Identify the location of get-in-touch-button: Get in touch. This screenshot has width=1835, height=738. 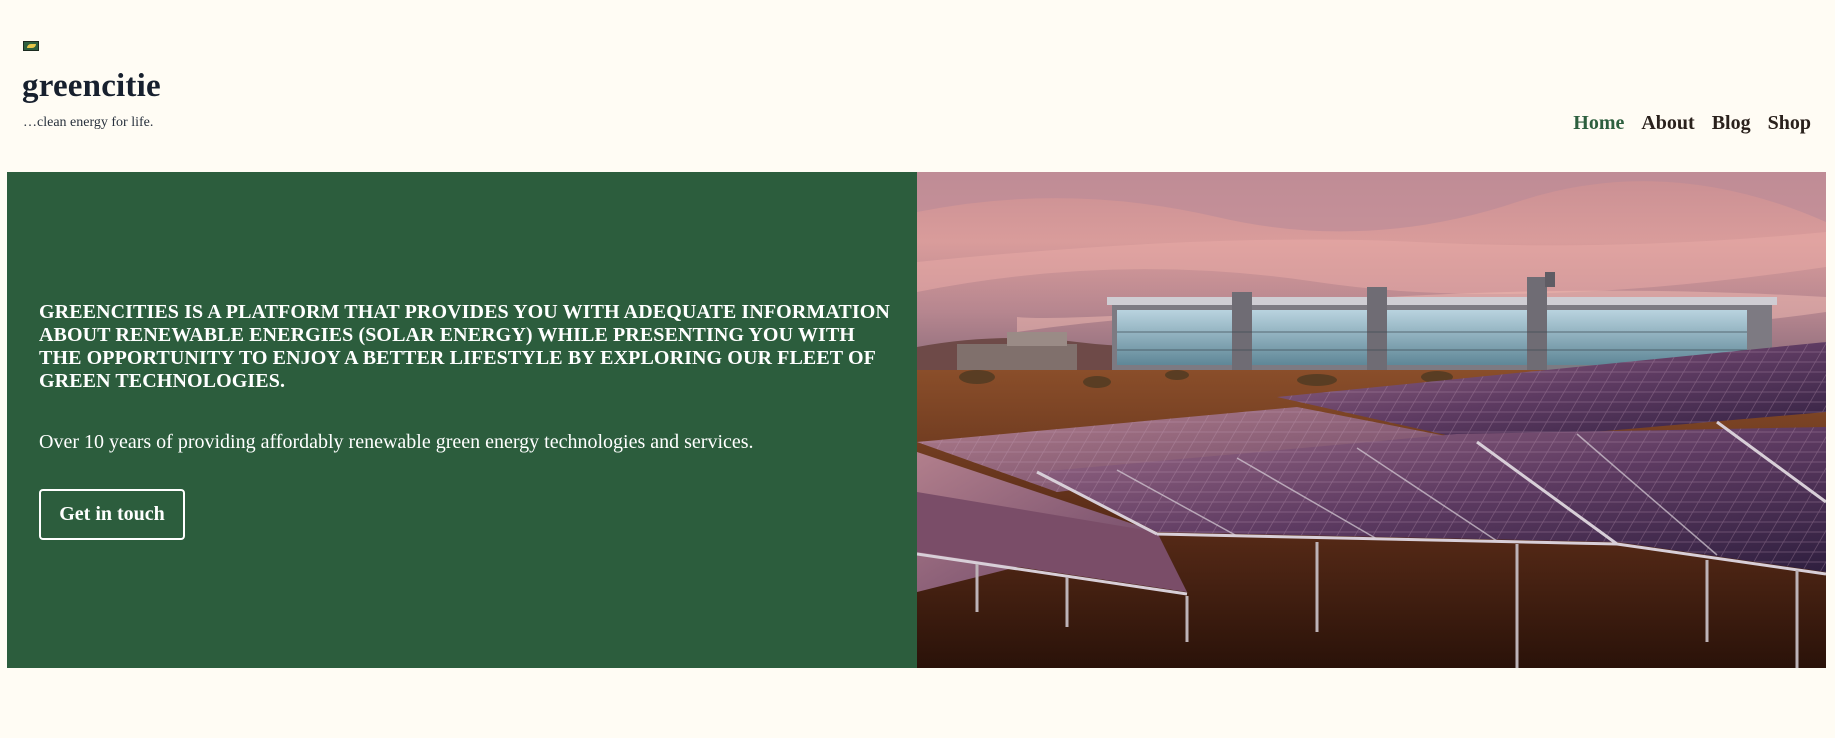
(112, 514).